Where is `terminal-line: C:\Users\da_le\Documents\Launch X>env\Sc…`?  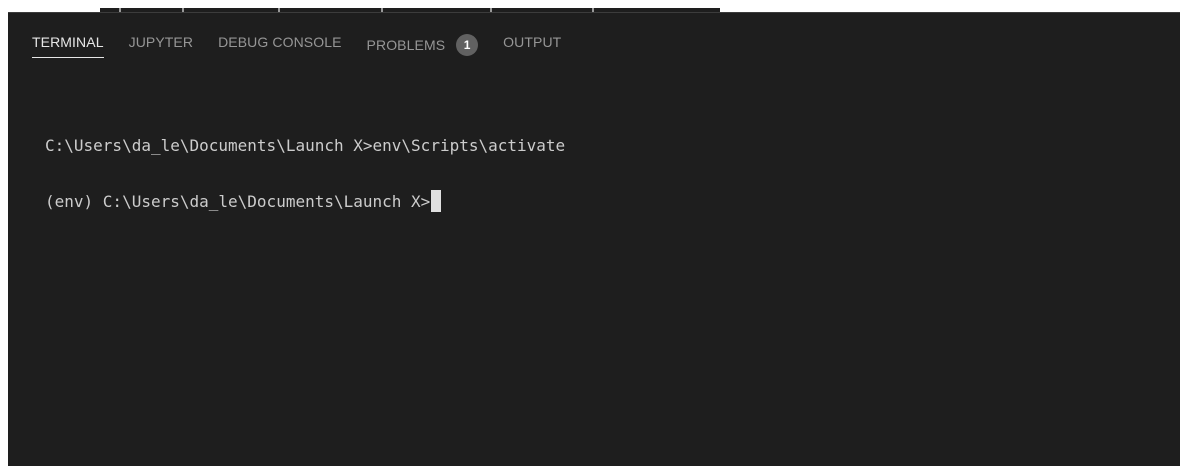 terminal-line: C:\Users\da_le\Documents\Launch X>env\Sc… is located at coordinates (305, 145).